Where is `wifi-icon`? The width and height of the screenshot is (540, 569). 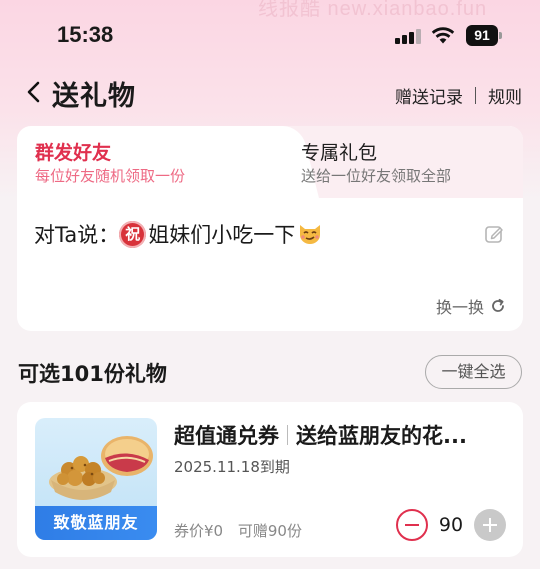 wifi-icon is located at coordinates (443, 35).